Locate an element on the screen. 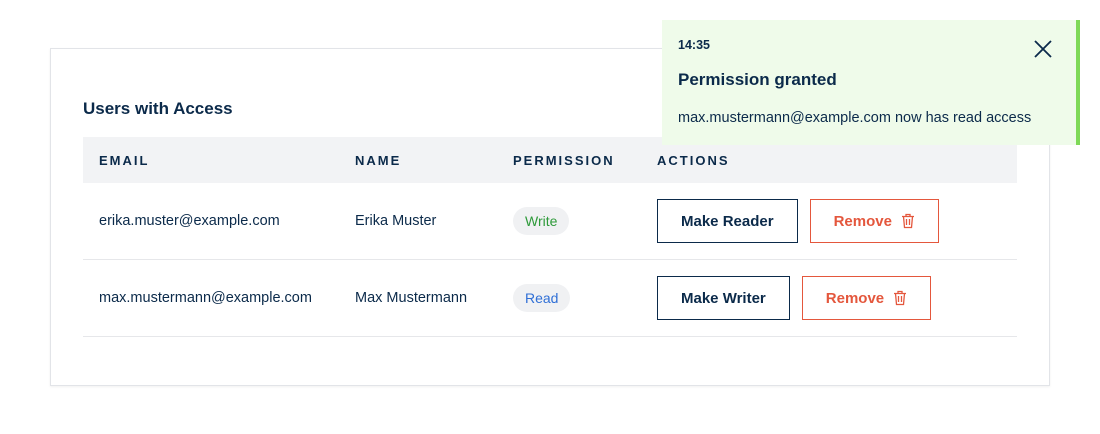 This screenshot has height=434, width=1100. row-name: Max Mustermann is located at coordinates (411, 298).